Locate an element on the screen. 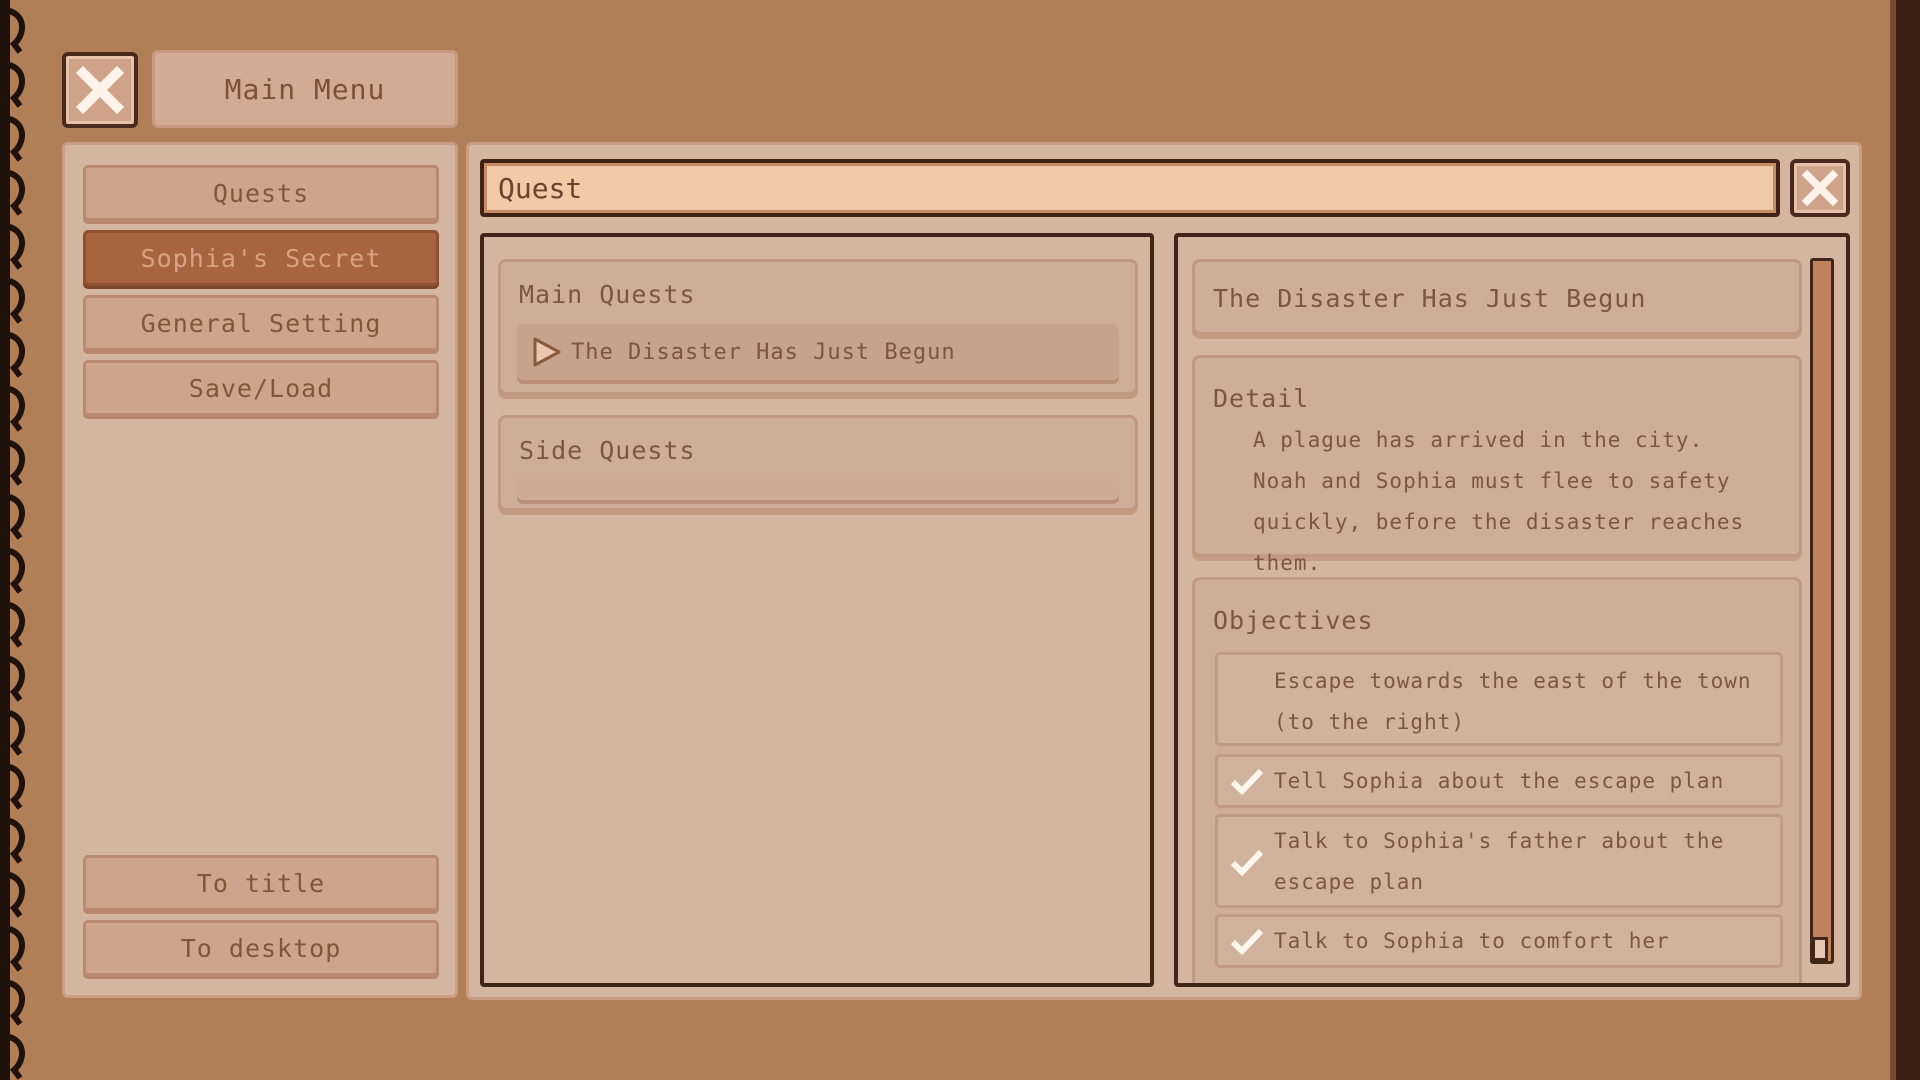  objectives-heading: Objectives is located at coordinates (1293, 620).